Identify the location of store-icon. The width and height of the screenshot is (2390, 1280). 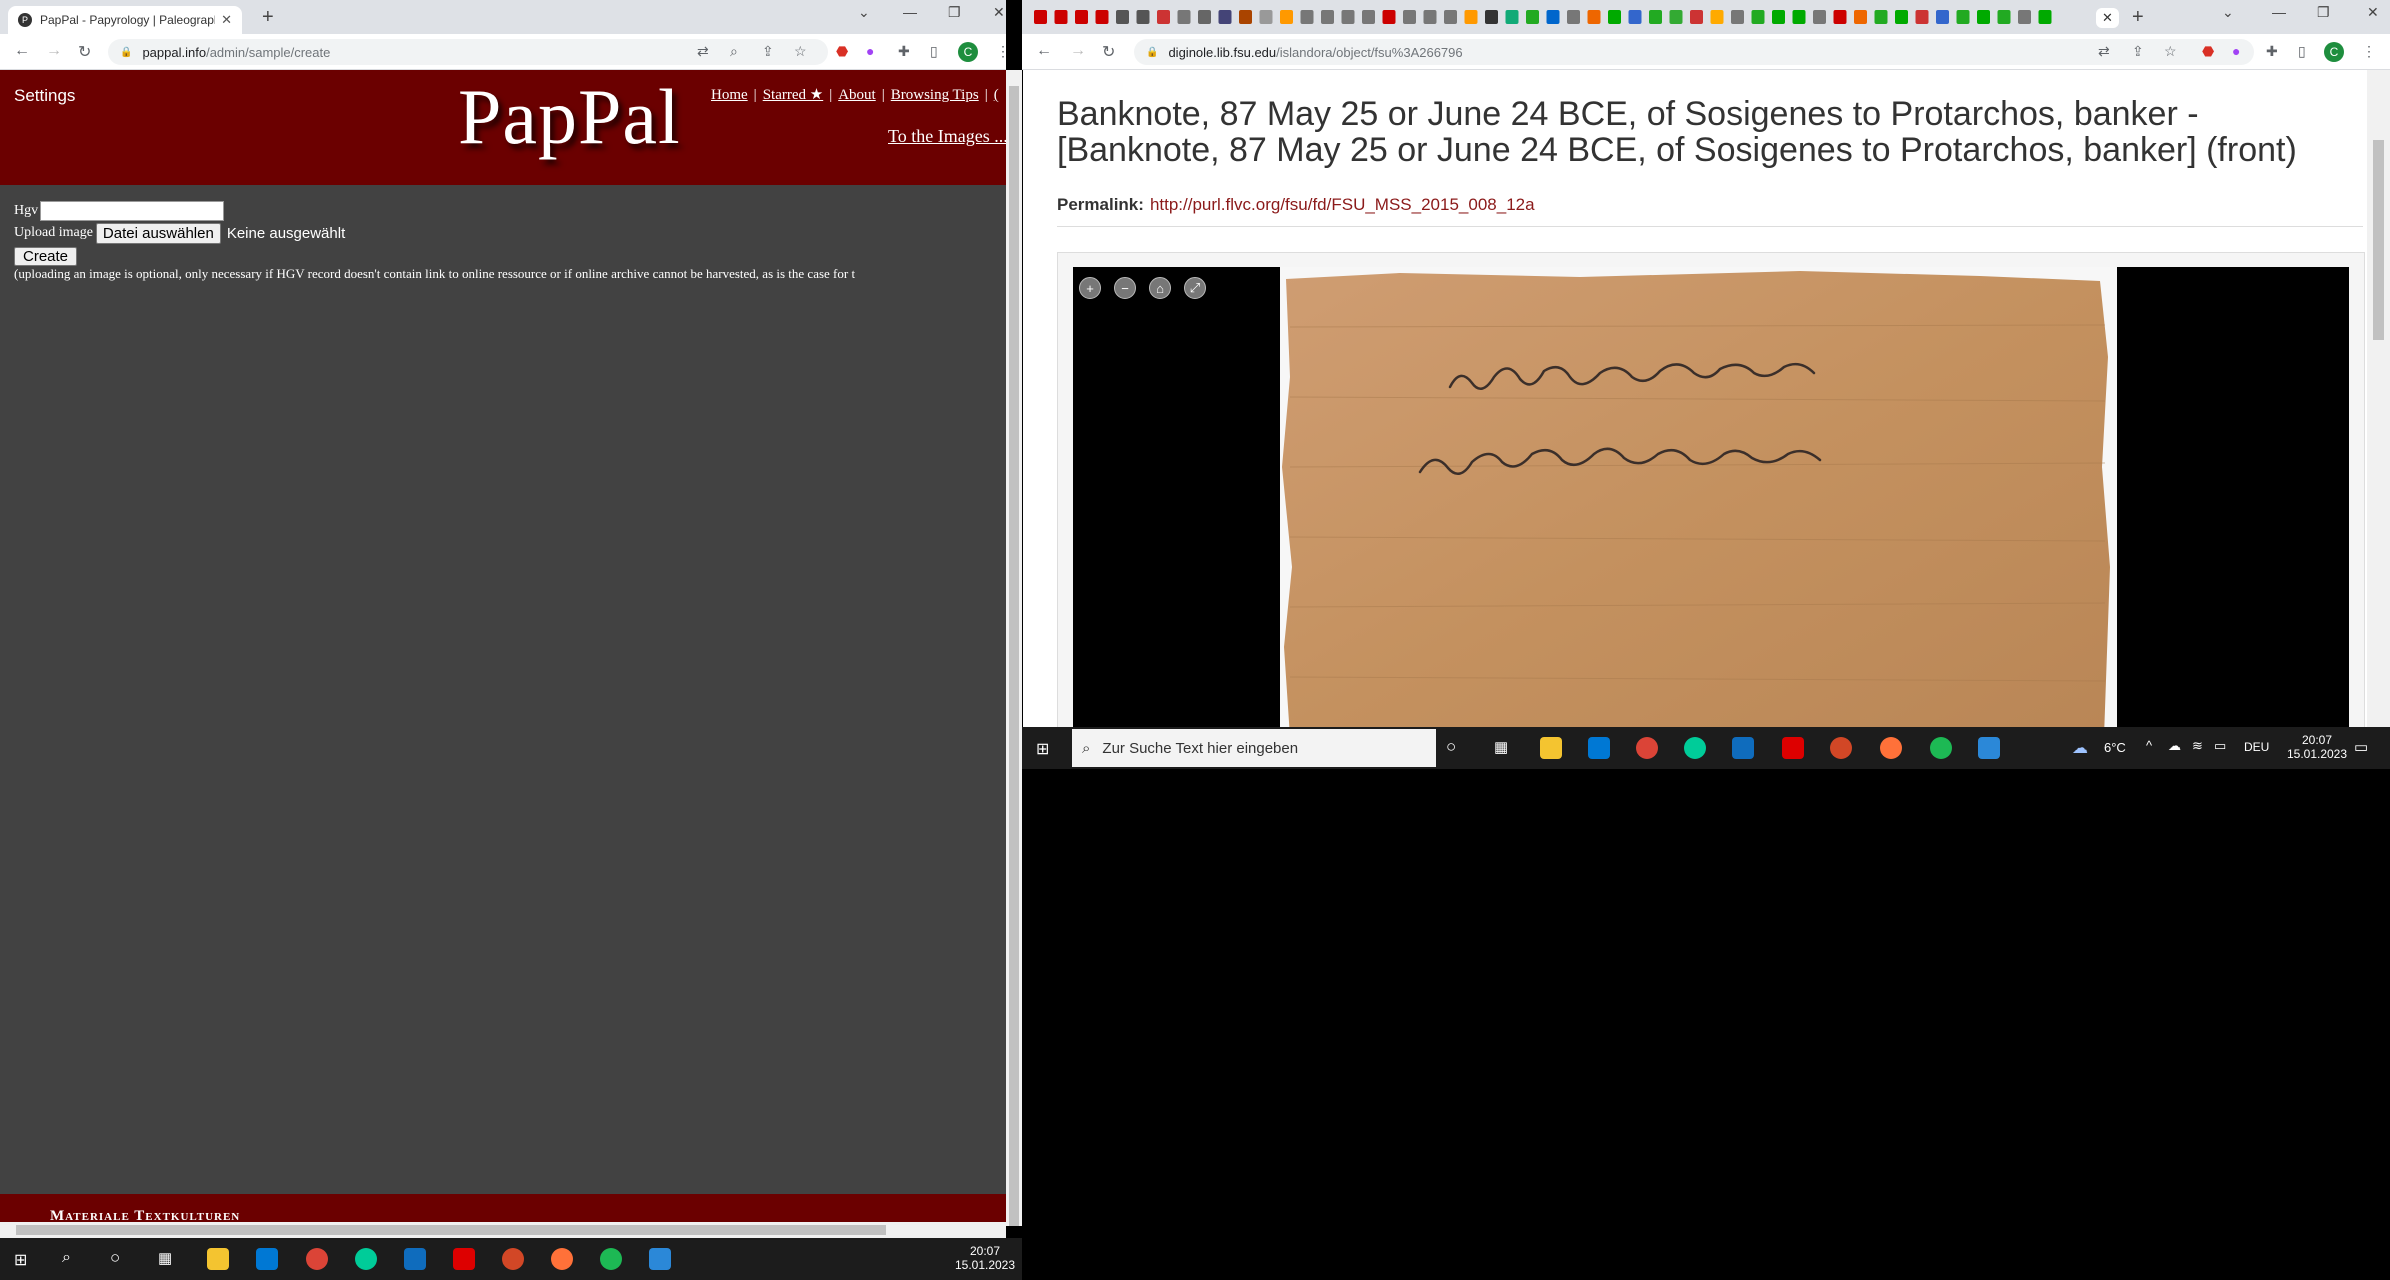
(1599, 748).